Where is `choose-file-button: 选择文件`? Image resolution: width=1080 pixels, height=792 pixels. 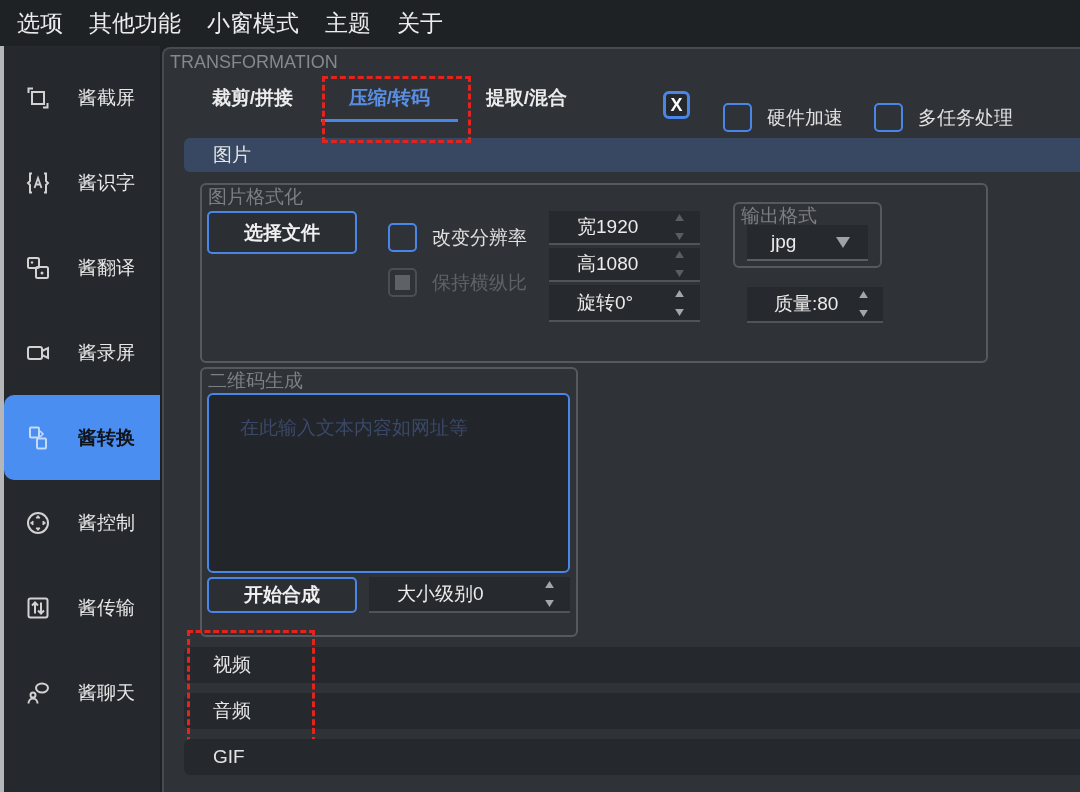
choose-file-button: 选择文件 is located at coordinates (282, 232).